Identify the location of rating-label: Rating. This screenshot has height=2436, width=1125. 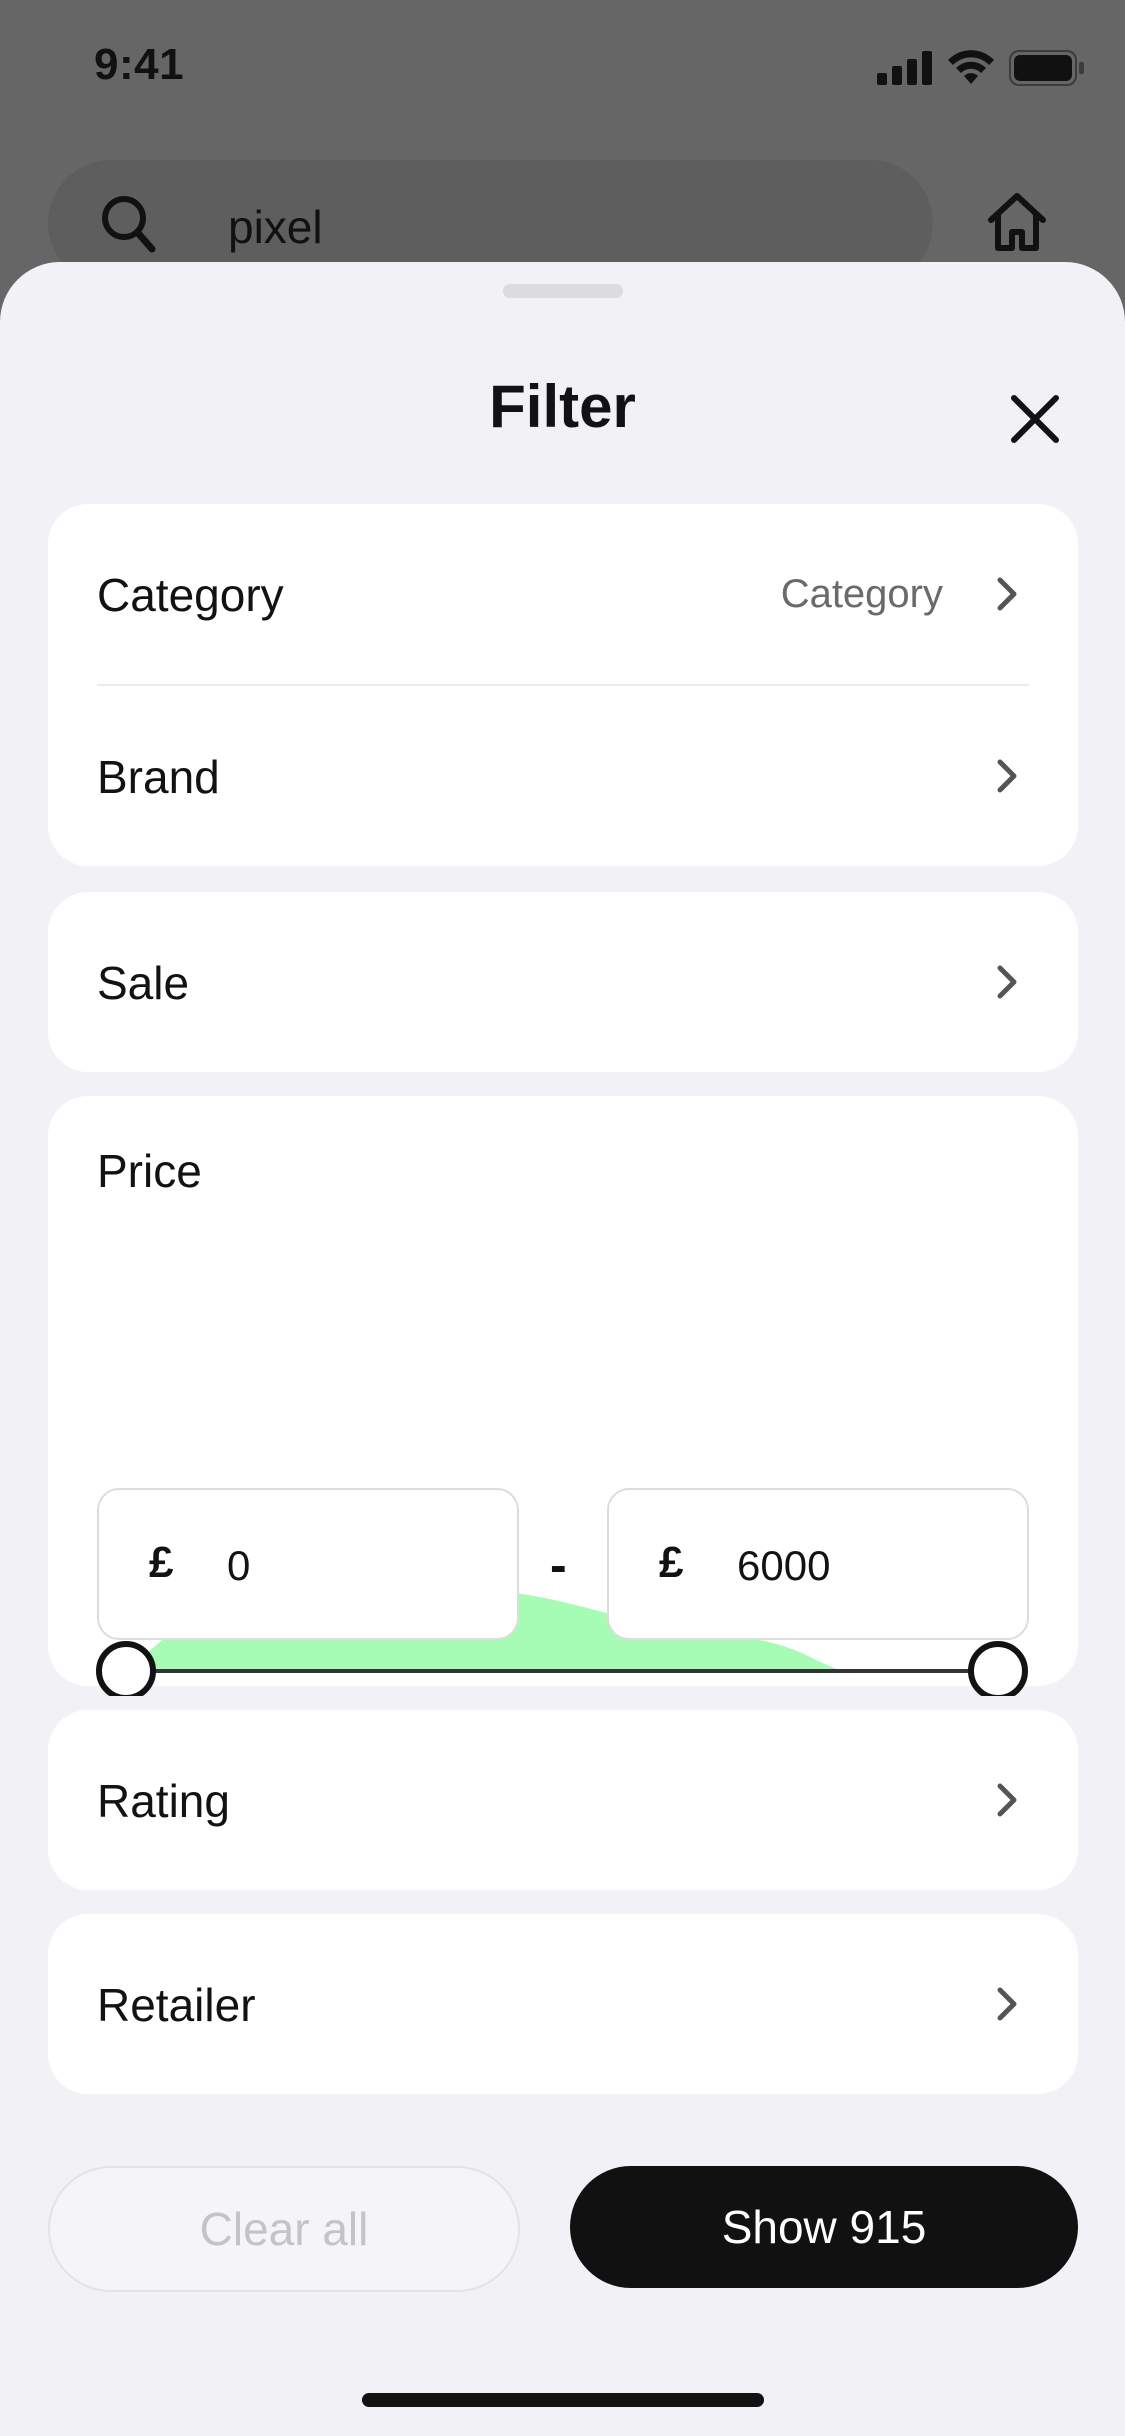
(163, 1801).